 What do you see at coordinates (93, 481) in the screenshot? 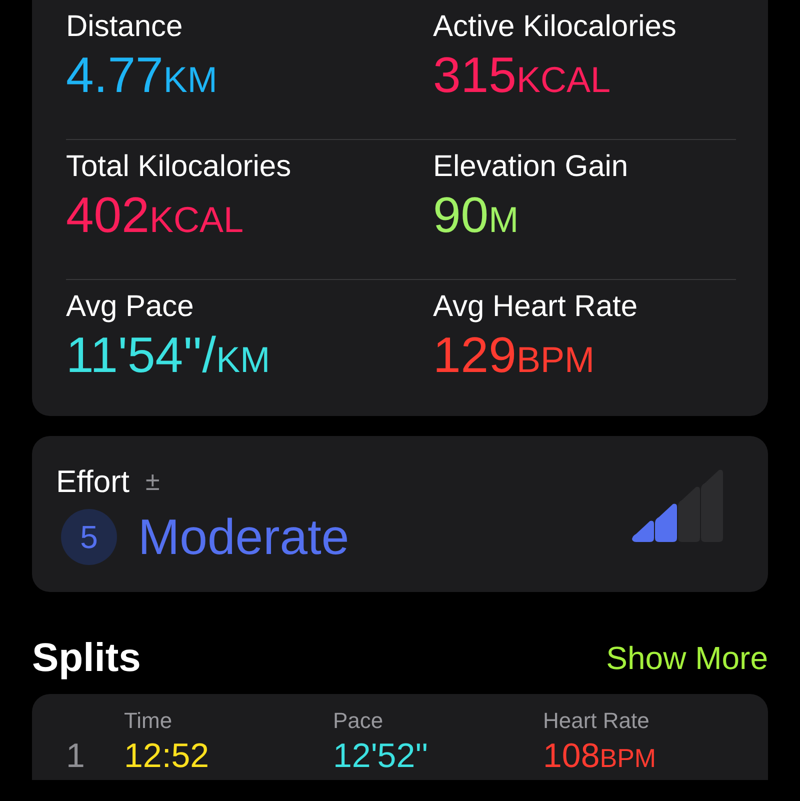
I see `effort-label: Effort` at bounding box center [93, 481].